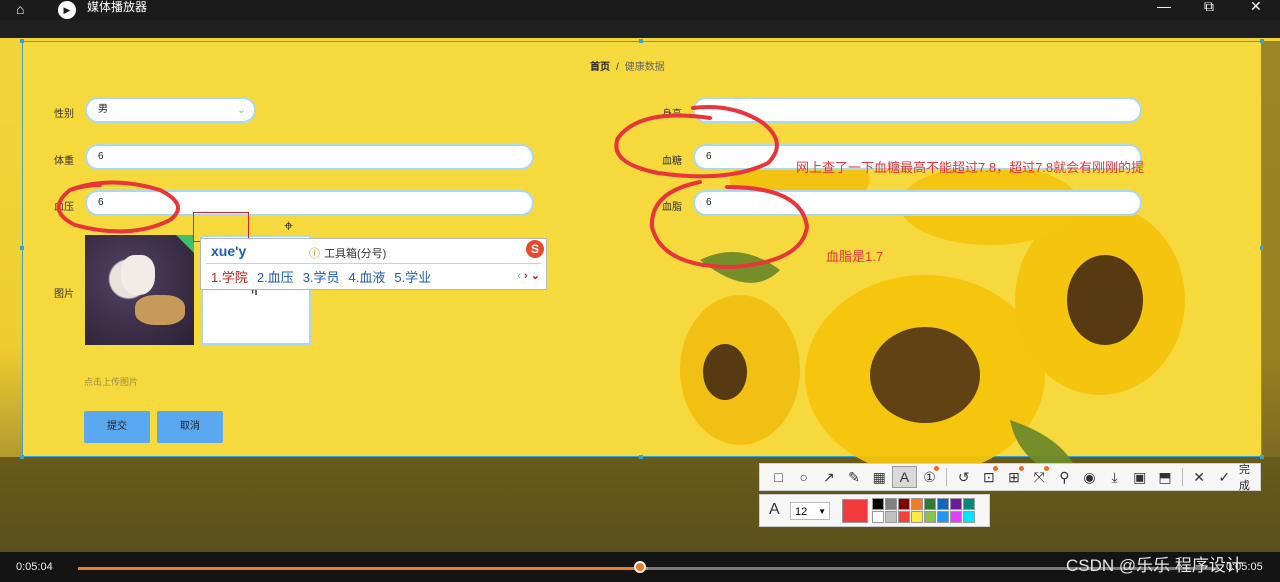  Describe the element at coordinates (363, 568) in the screenshot. I see `progress-fill` at that location.